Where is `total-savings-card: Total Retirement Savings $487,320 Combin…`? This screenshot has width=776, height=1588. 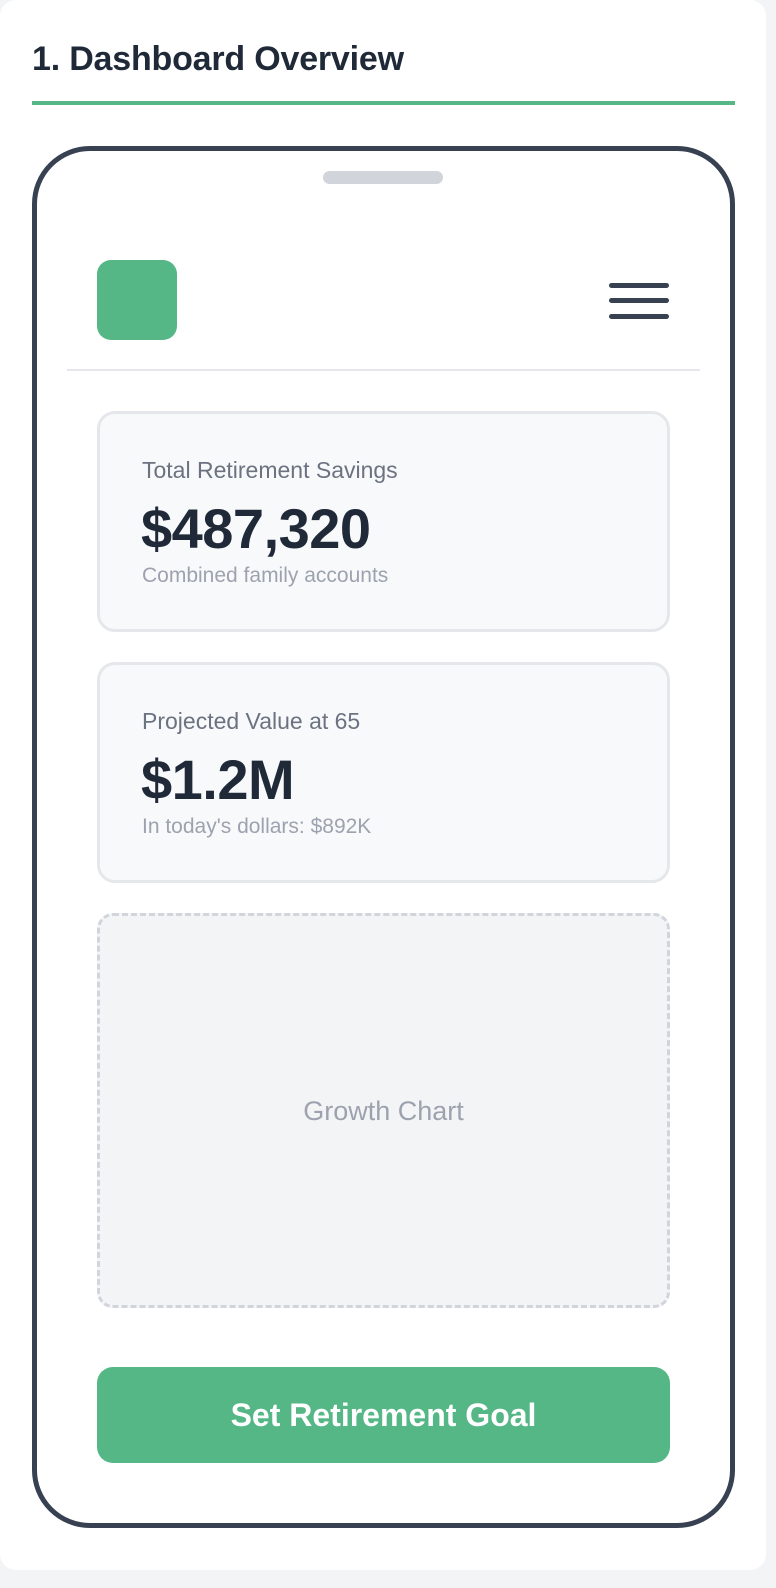
total-savings-card: Total Retirement Savings $487,320 Combin… is located at coordinates (383, 521).